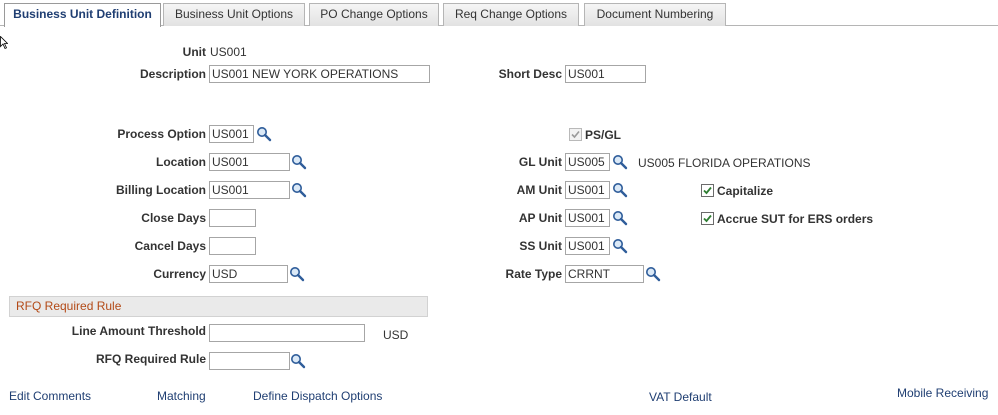 Image resolution: width=998 pixels, height=415 pixels. Describe the element at coordinates (138, 331) in the screenshot. I see `line-amount-threshold-label: Line Amount Threshold` at that location.